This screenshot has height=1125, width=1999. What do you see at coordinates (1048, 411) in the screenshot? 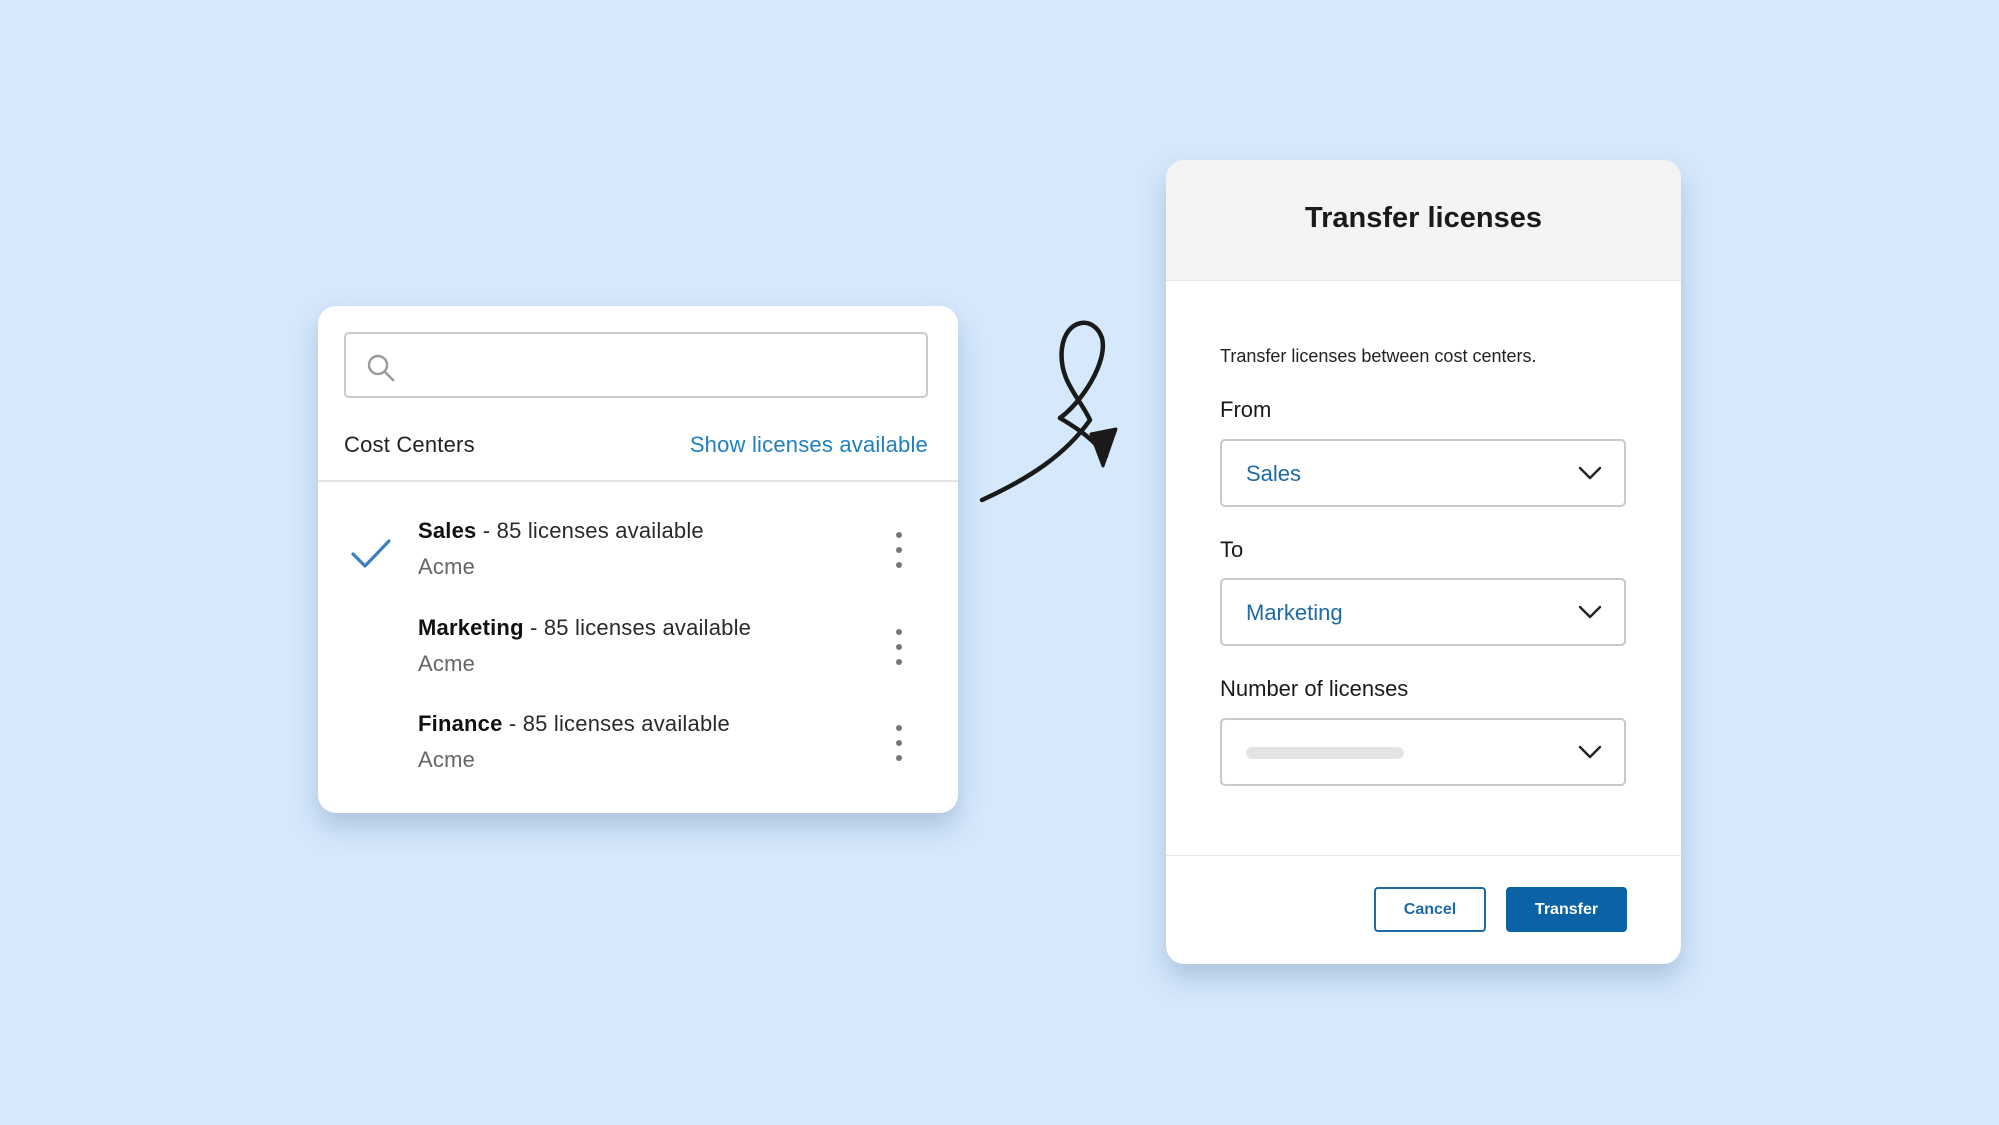
I see `hand-drawn-arrow-icon` at bounding box center [1048, 411].